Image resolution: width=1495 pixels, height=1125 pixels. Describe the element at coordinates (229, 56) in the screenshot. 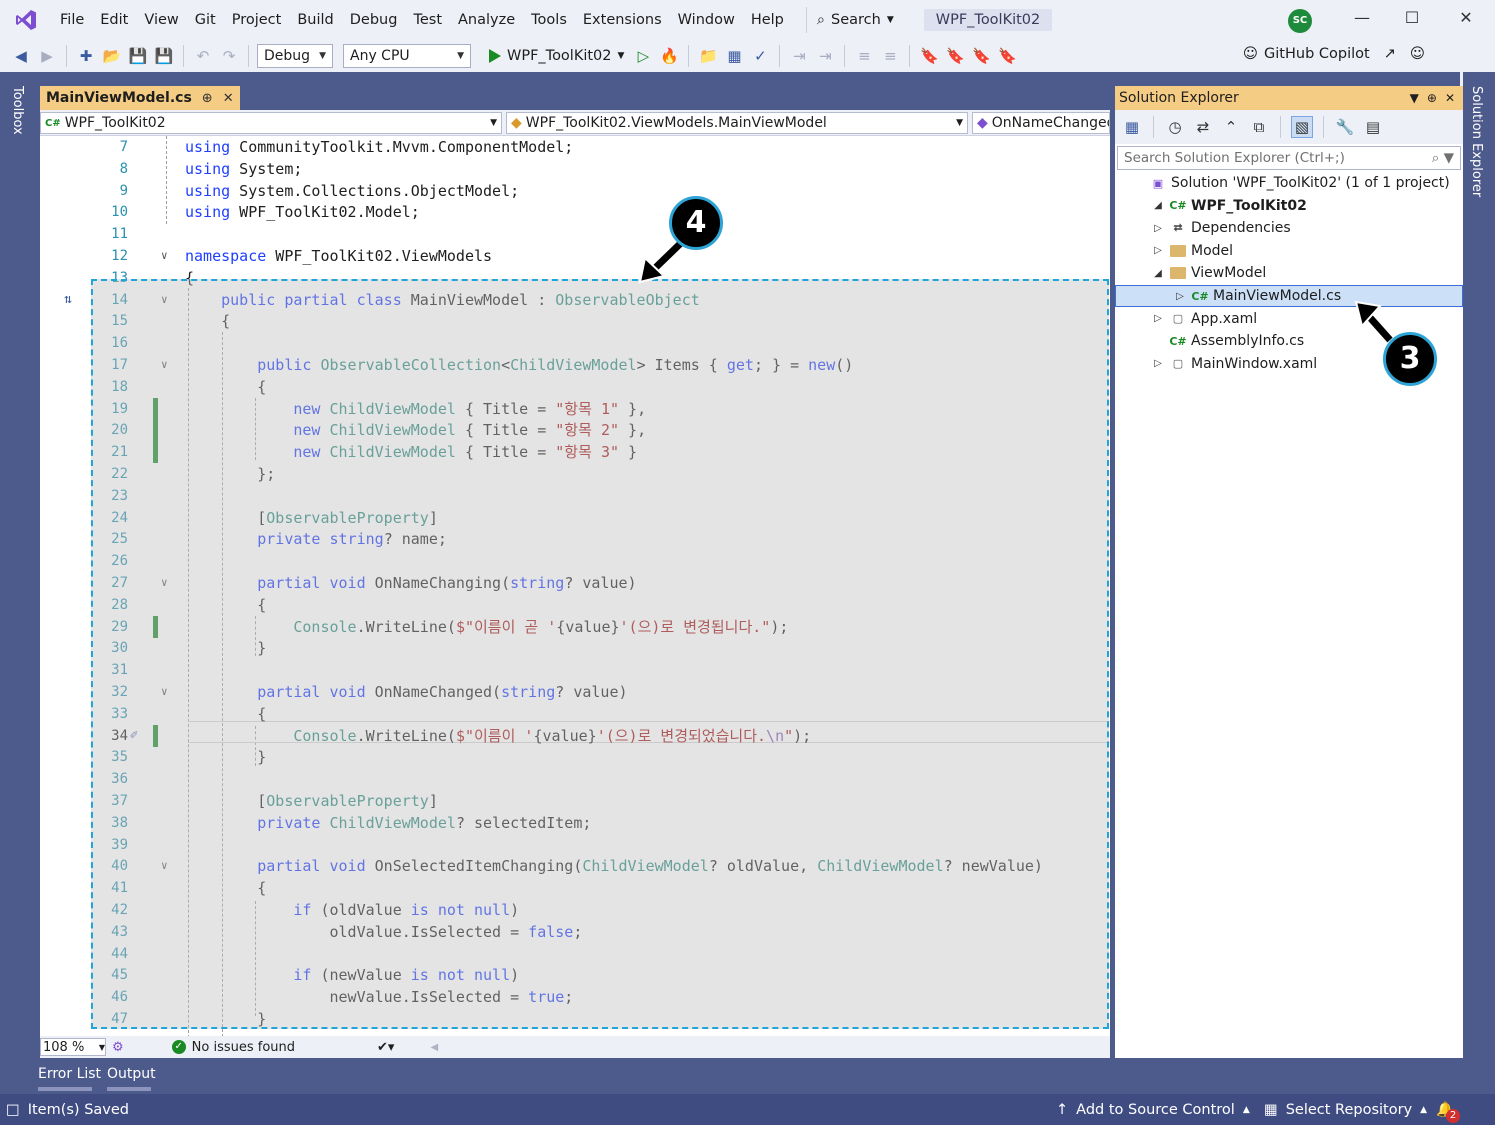

I see `redo-icon: ↷` at that location.